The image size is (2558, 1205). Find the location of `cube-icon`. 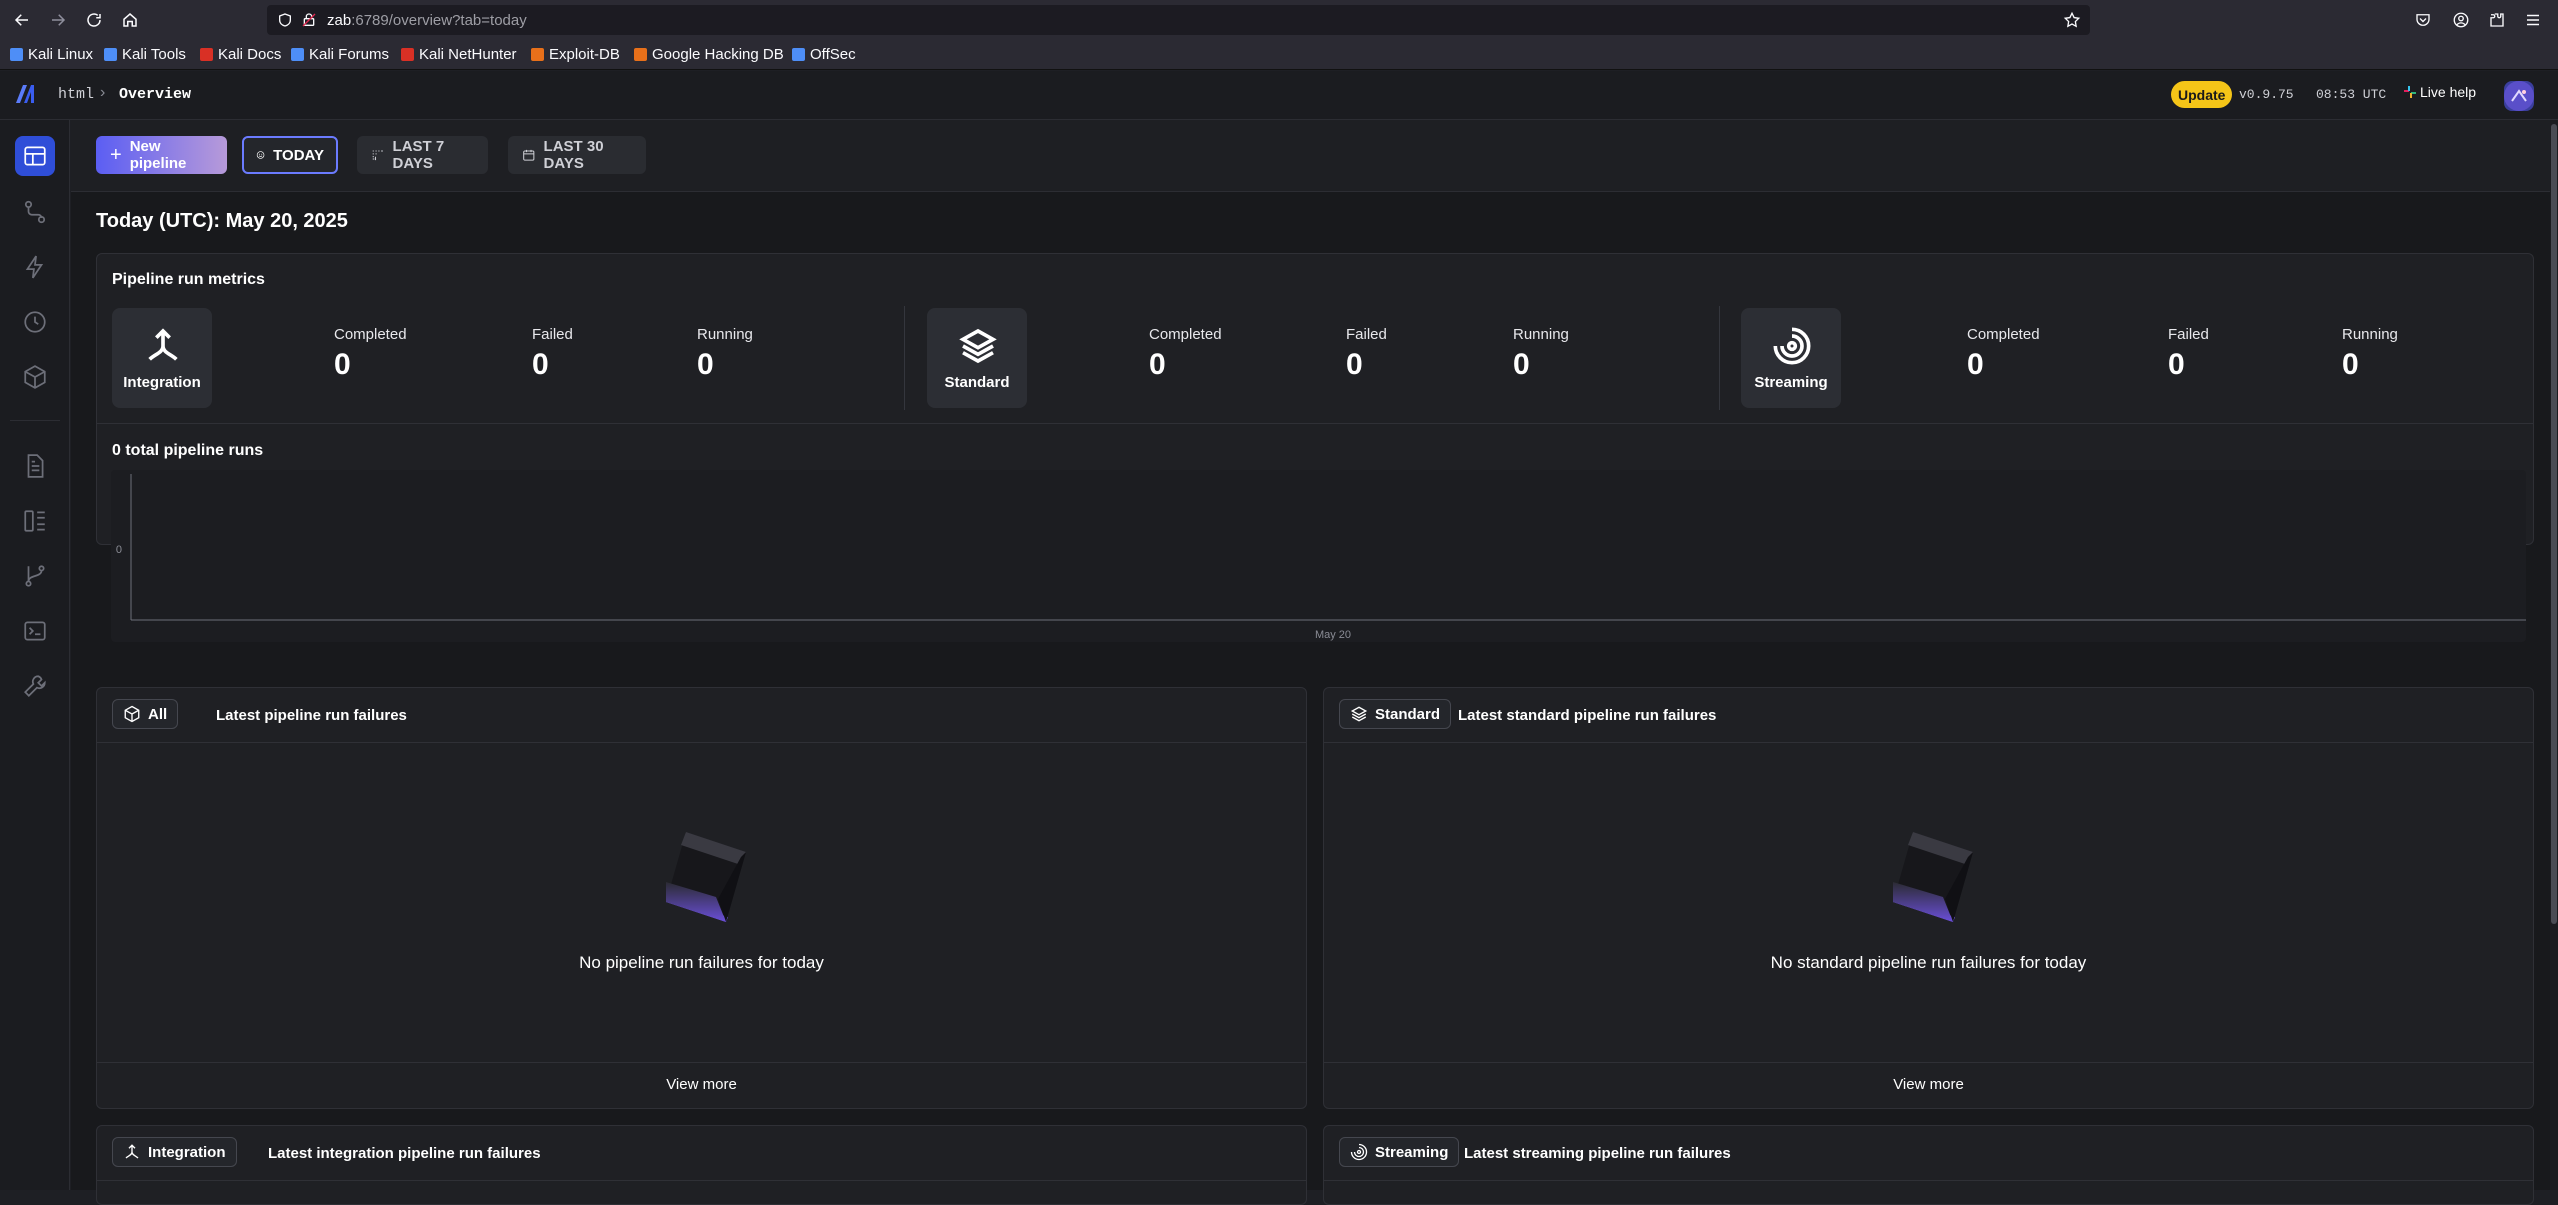

cube-icon is located at coordinates (35, 377).